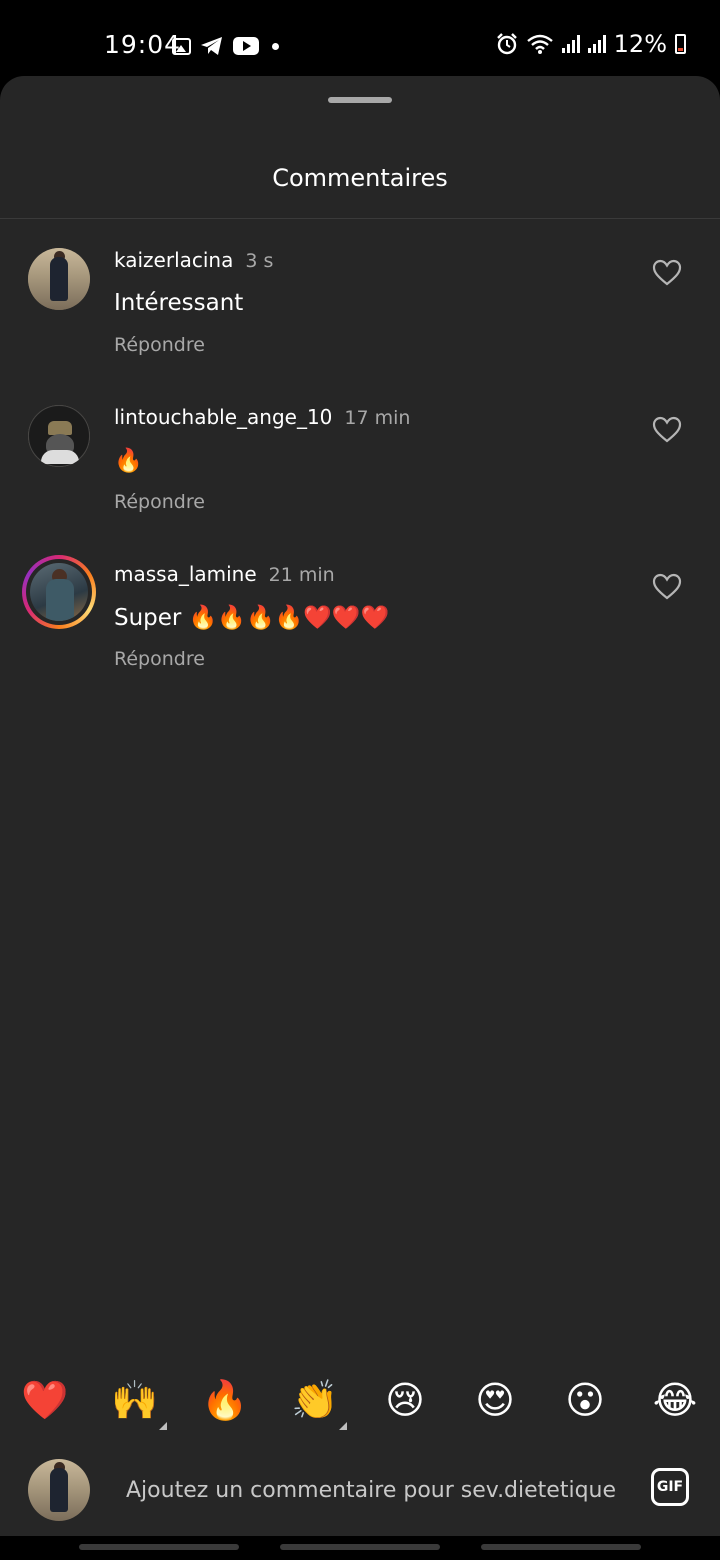  I want to click on drag-handle, so click(360, 100).